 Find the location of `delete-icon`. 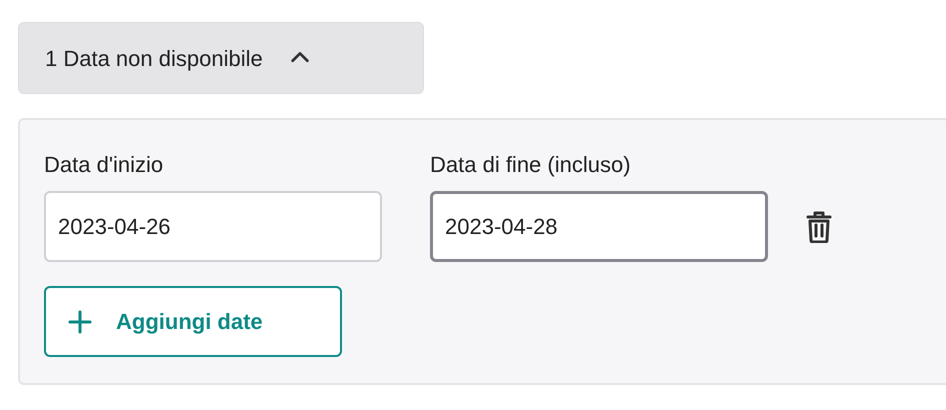

delete-icon is located at coordinates (819, 226).